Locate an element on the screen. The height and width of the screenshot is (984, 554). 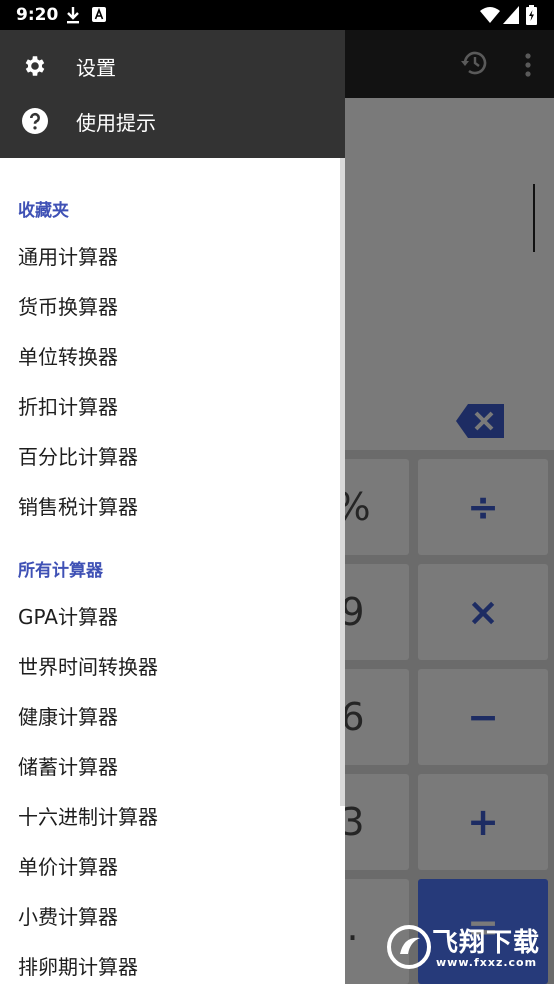
calculator-list-item: 健康计算器 is located at coordinates (172, 714).